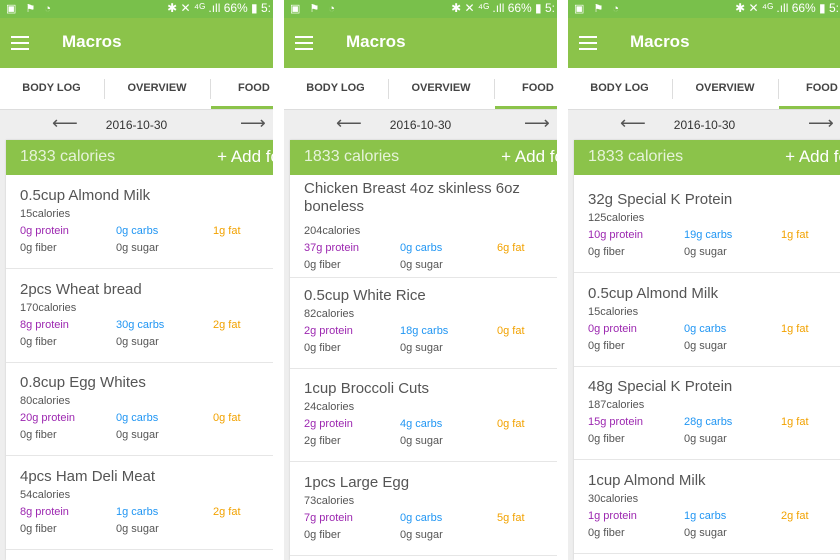 The height and width of the screenshot is (560, 840). Describe the element at coordinates (421, 424) in the screenshot. I see `carbs-value: 4g carbs` at that location.